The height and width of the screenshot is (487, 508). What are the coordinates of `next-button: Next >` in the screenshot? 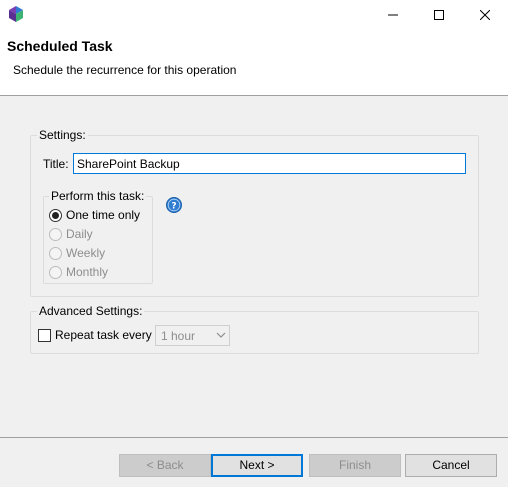 It's located at (257, 465).